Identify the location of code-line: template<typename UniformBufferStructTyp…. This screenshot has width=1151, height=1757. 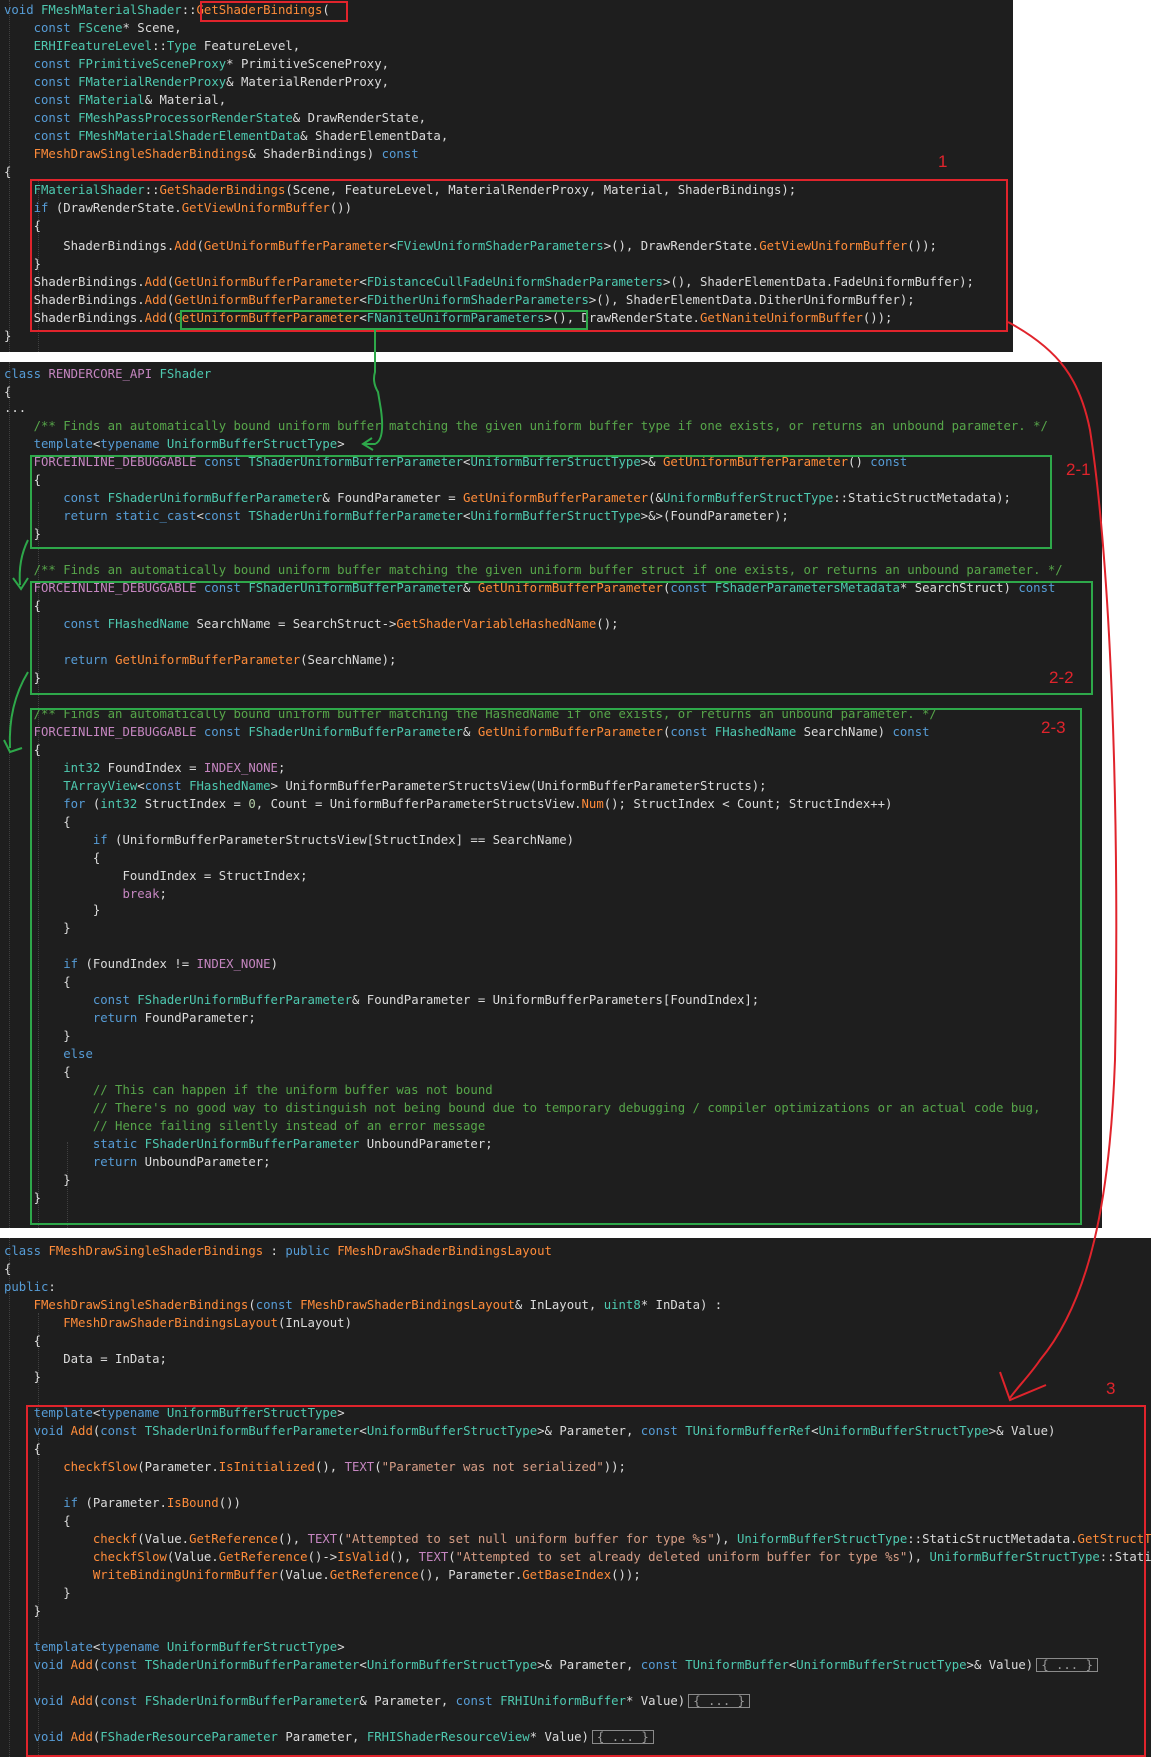
(189, 444).